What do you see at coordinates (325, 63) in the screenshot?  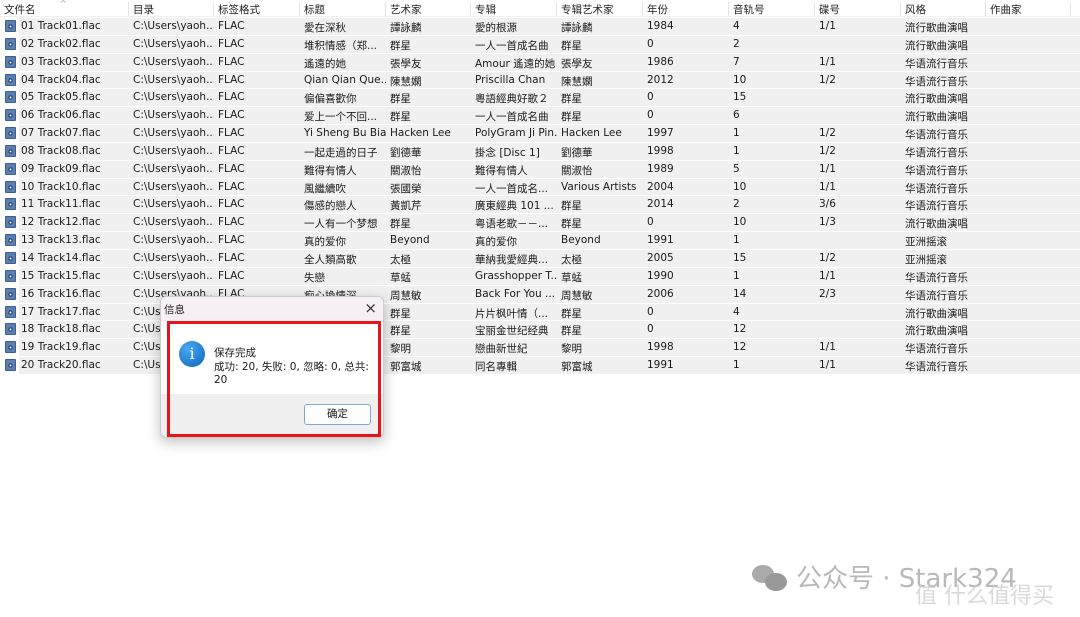 I see `cell-title: 遙遠的她` at bounding box center [325, 63].